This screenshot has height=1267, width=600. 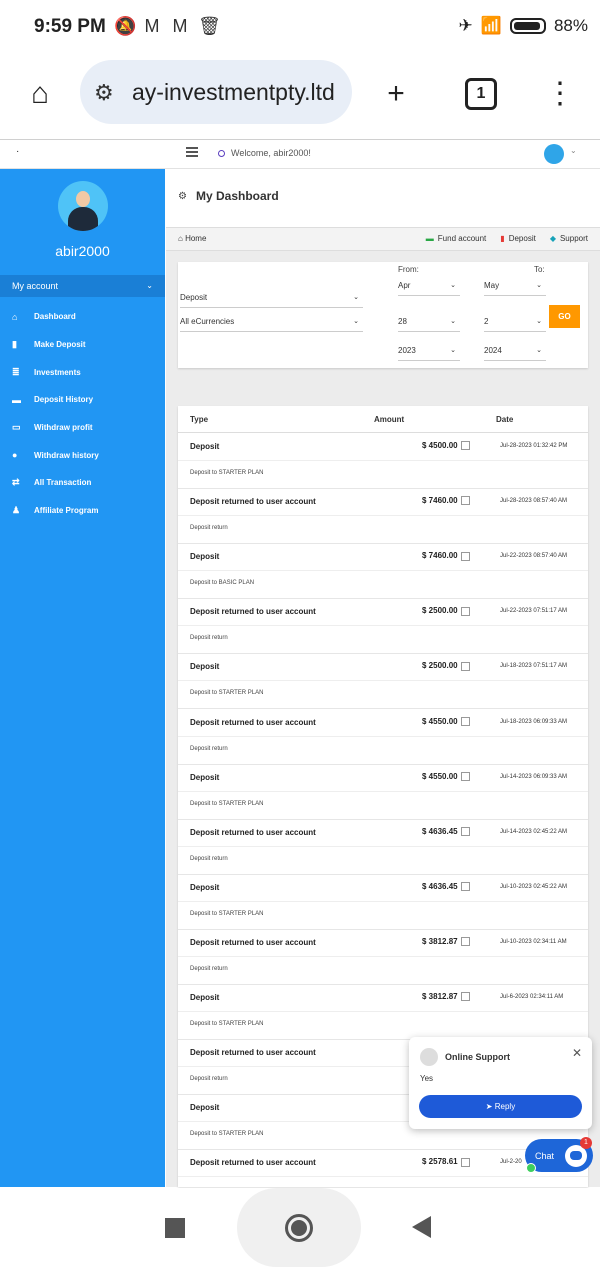 What do you see at coordinates (493, 350) in the screenshot?
I see `to-year-value: 2024` at bounding box center [493, 350].